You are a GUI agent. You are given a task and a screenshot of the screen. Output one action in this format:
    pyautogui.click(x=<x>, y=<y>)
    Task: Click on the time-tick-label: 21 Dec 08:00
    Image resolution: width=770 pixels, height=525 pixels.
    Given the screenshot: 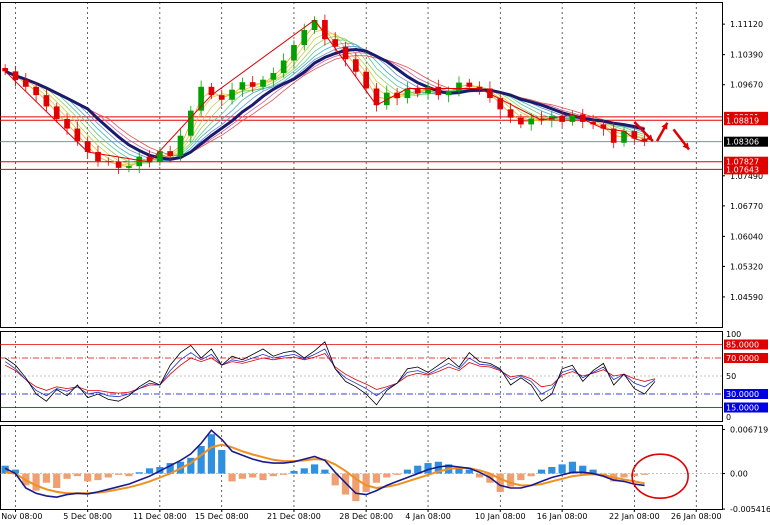 What is the action you would take?
    pyautogui.click(x=294, y=516)
    